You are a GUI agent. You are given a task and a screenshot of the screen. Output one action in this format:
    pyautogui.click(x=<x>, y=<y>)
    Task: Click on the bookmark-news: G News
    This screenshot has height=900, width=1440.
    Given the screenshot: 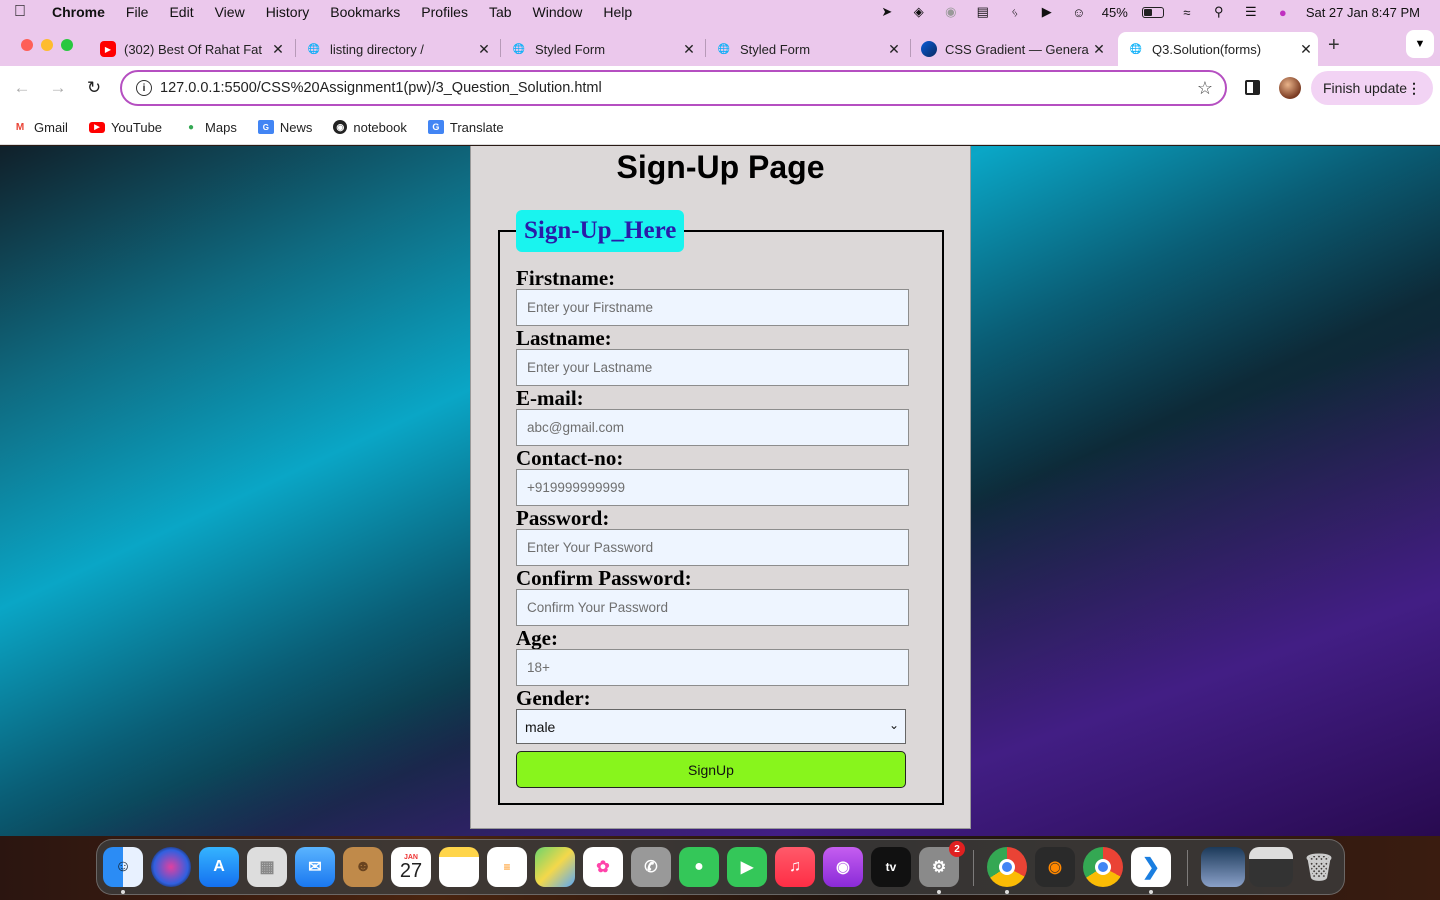 What is the action you would take?
    pyautogui.click(x=284, y=127)
    